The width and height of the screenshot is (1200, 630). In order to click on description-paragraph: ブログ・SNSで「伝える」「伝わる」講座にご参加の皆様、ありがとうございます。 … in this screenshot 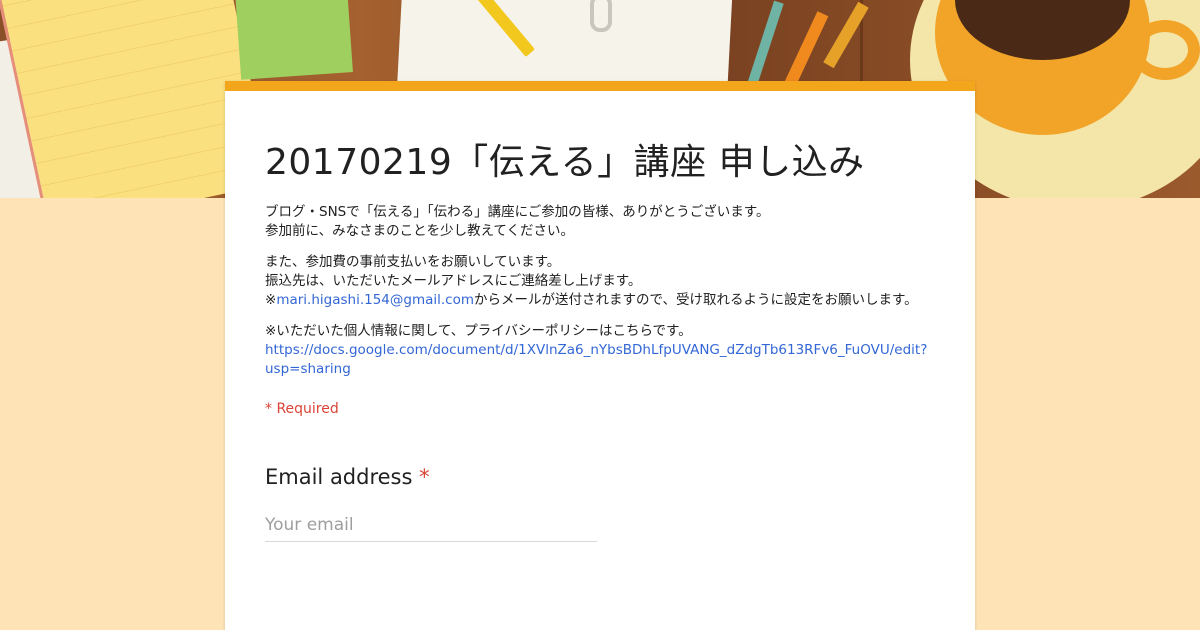, I will do `click(600, 222)`.